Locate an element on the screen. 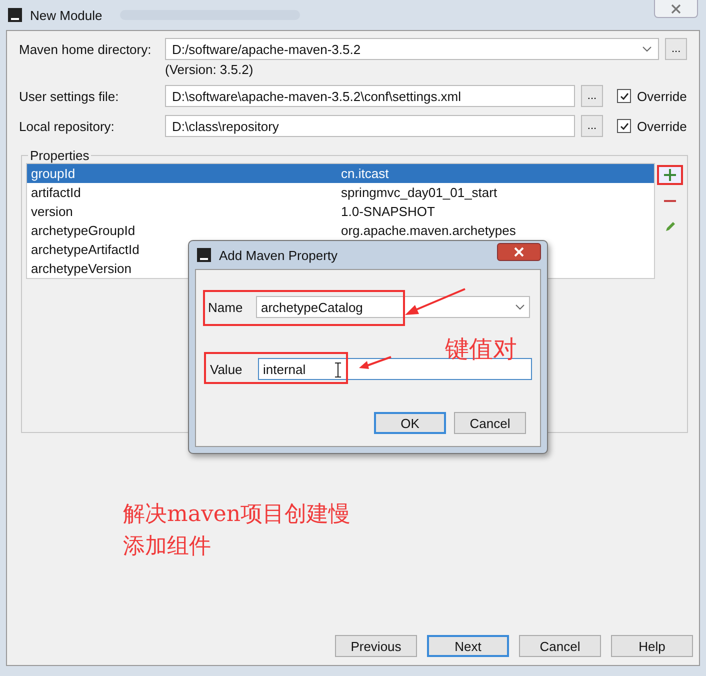  table-cell: groupId is located at coordinates (53, 173).